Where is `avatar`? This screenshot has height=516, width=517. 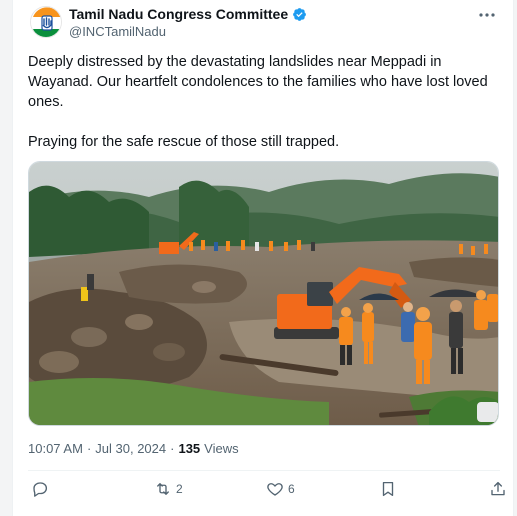
avatar is located at coordinates (46, 22).